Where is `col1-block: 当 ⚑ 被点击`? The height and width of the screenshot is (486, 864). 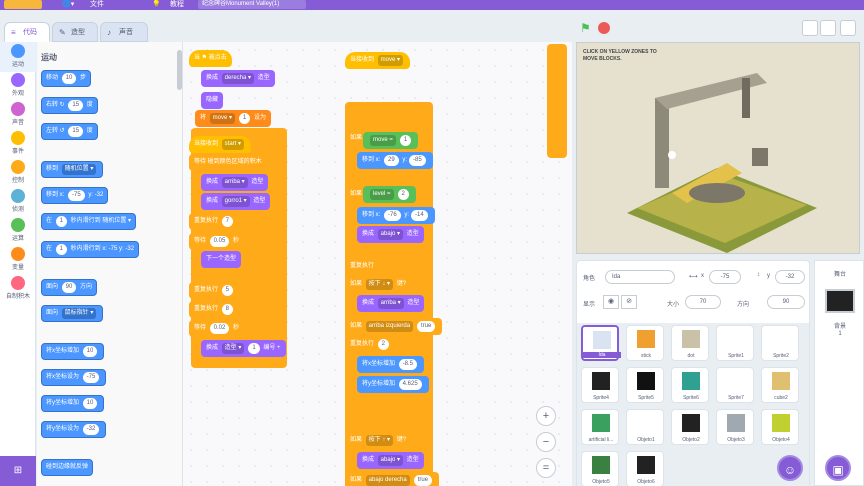 col1-block: 当 ⚑ 被点击 is located at coordinates (210, 58).